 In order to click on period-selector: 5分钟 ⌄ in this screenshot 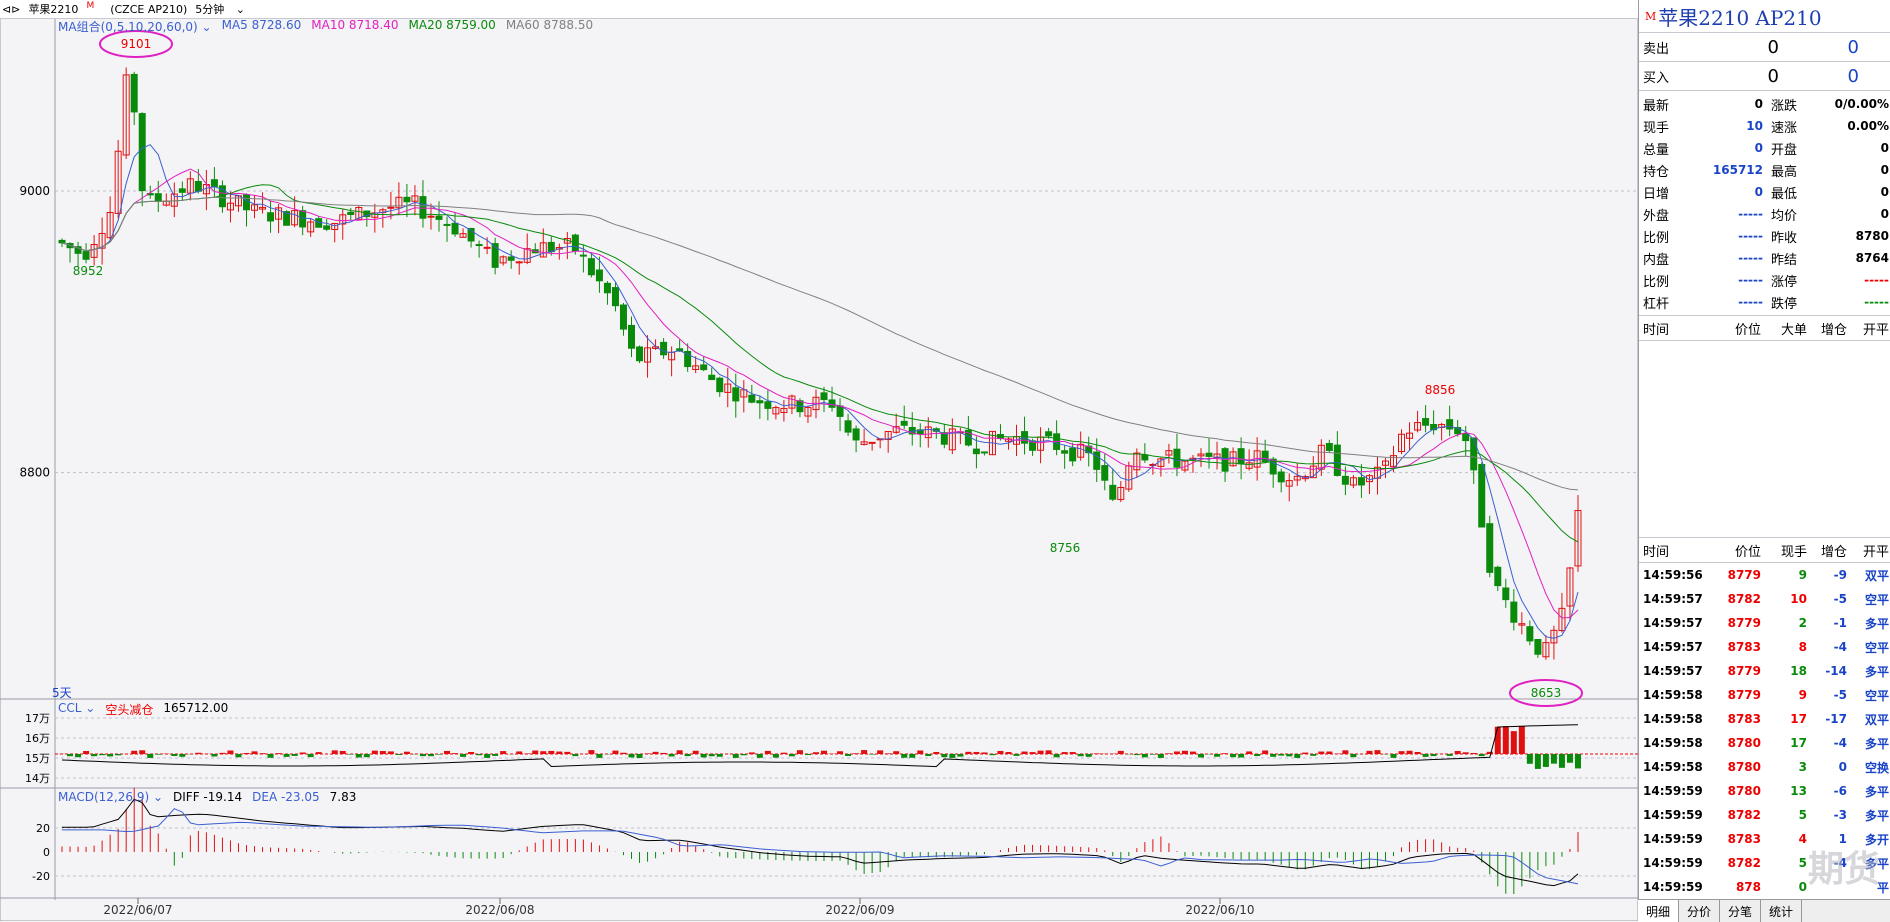, I will do `click(224, 9)`.